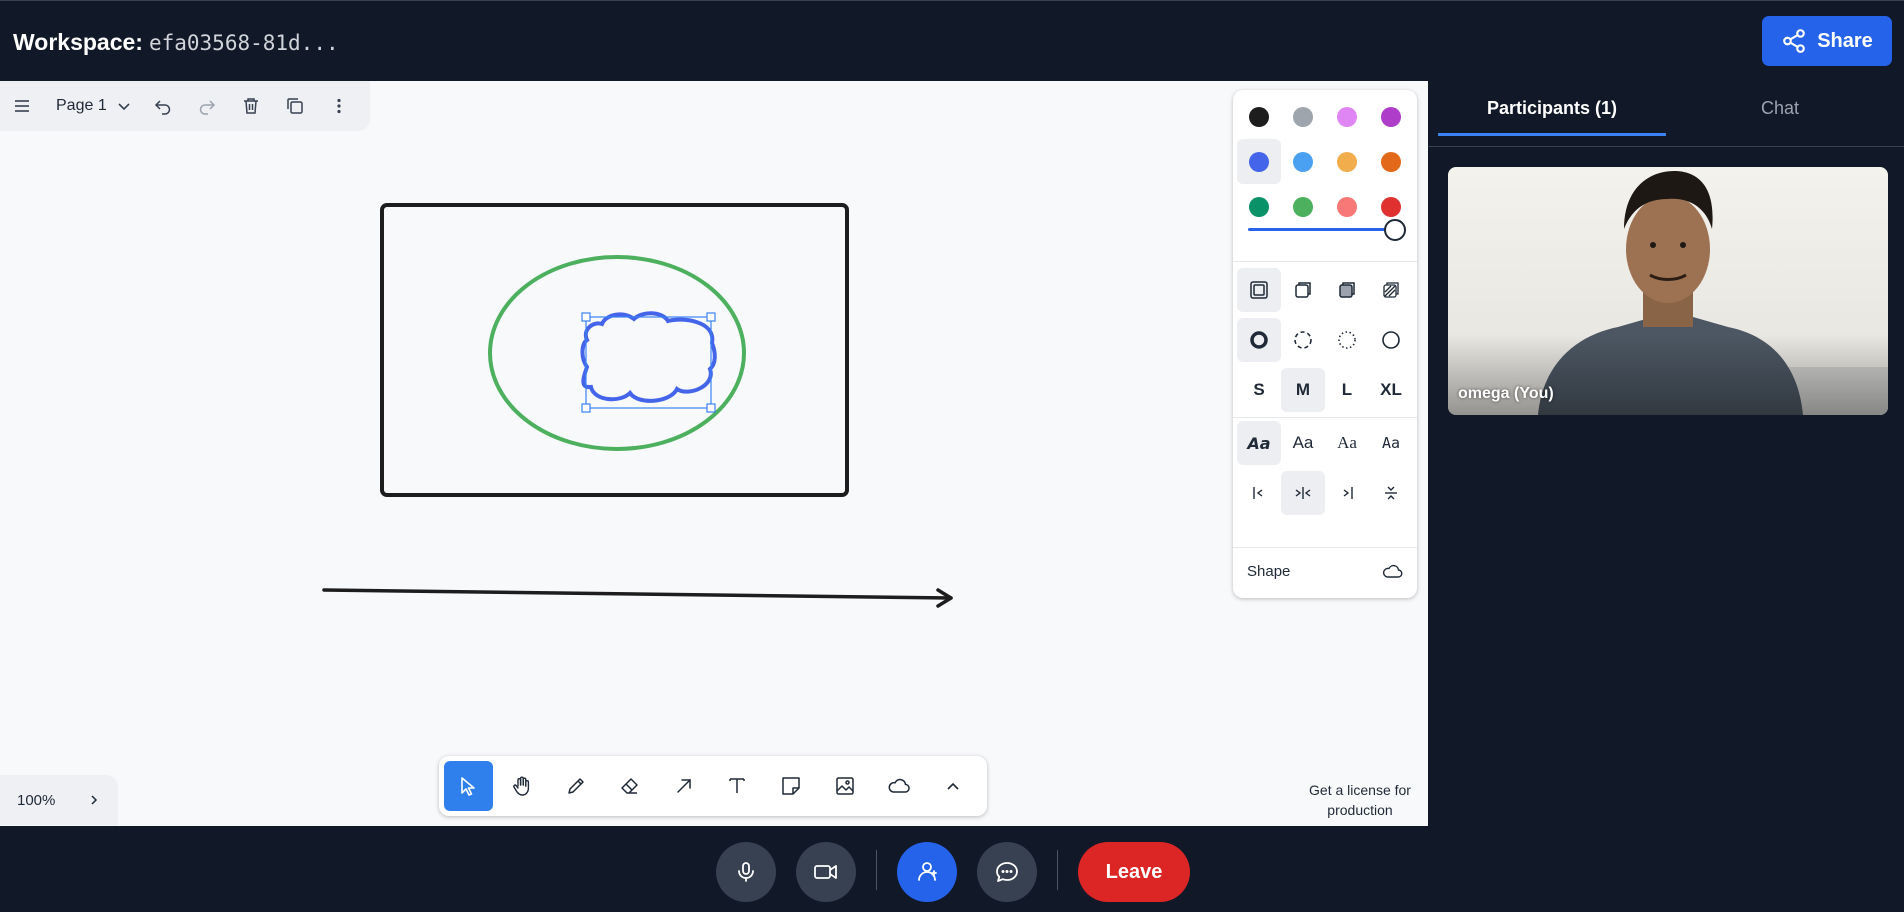 This screenshot has height=912, width=1904. I want to click on hand-tool, so click(522, 786).